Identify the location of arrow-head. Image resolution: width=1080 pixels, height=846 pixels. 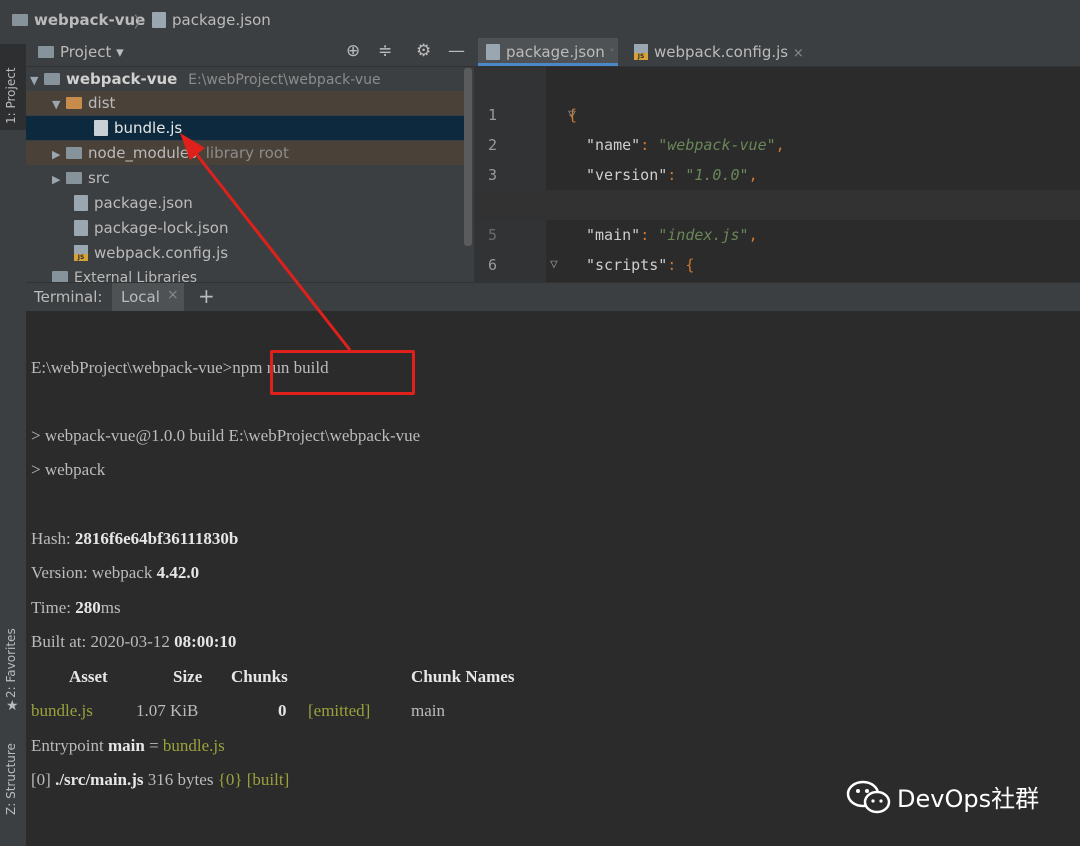
(192, 146).